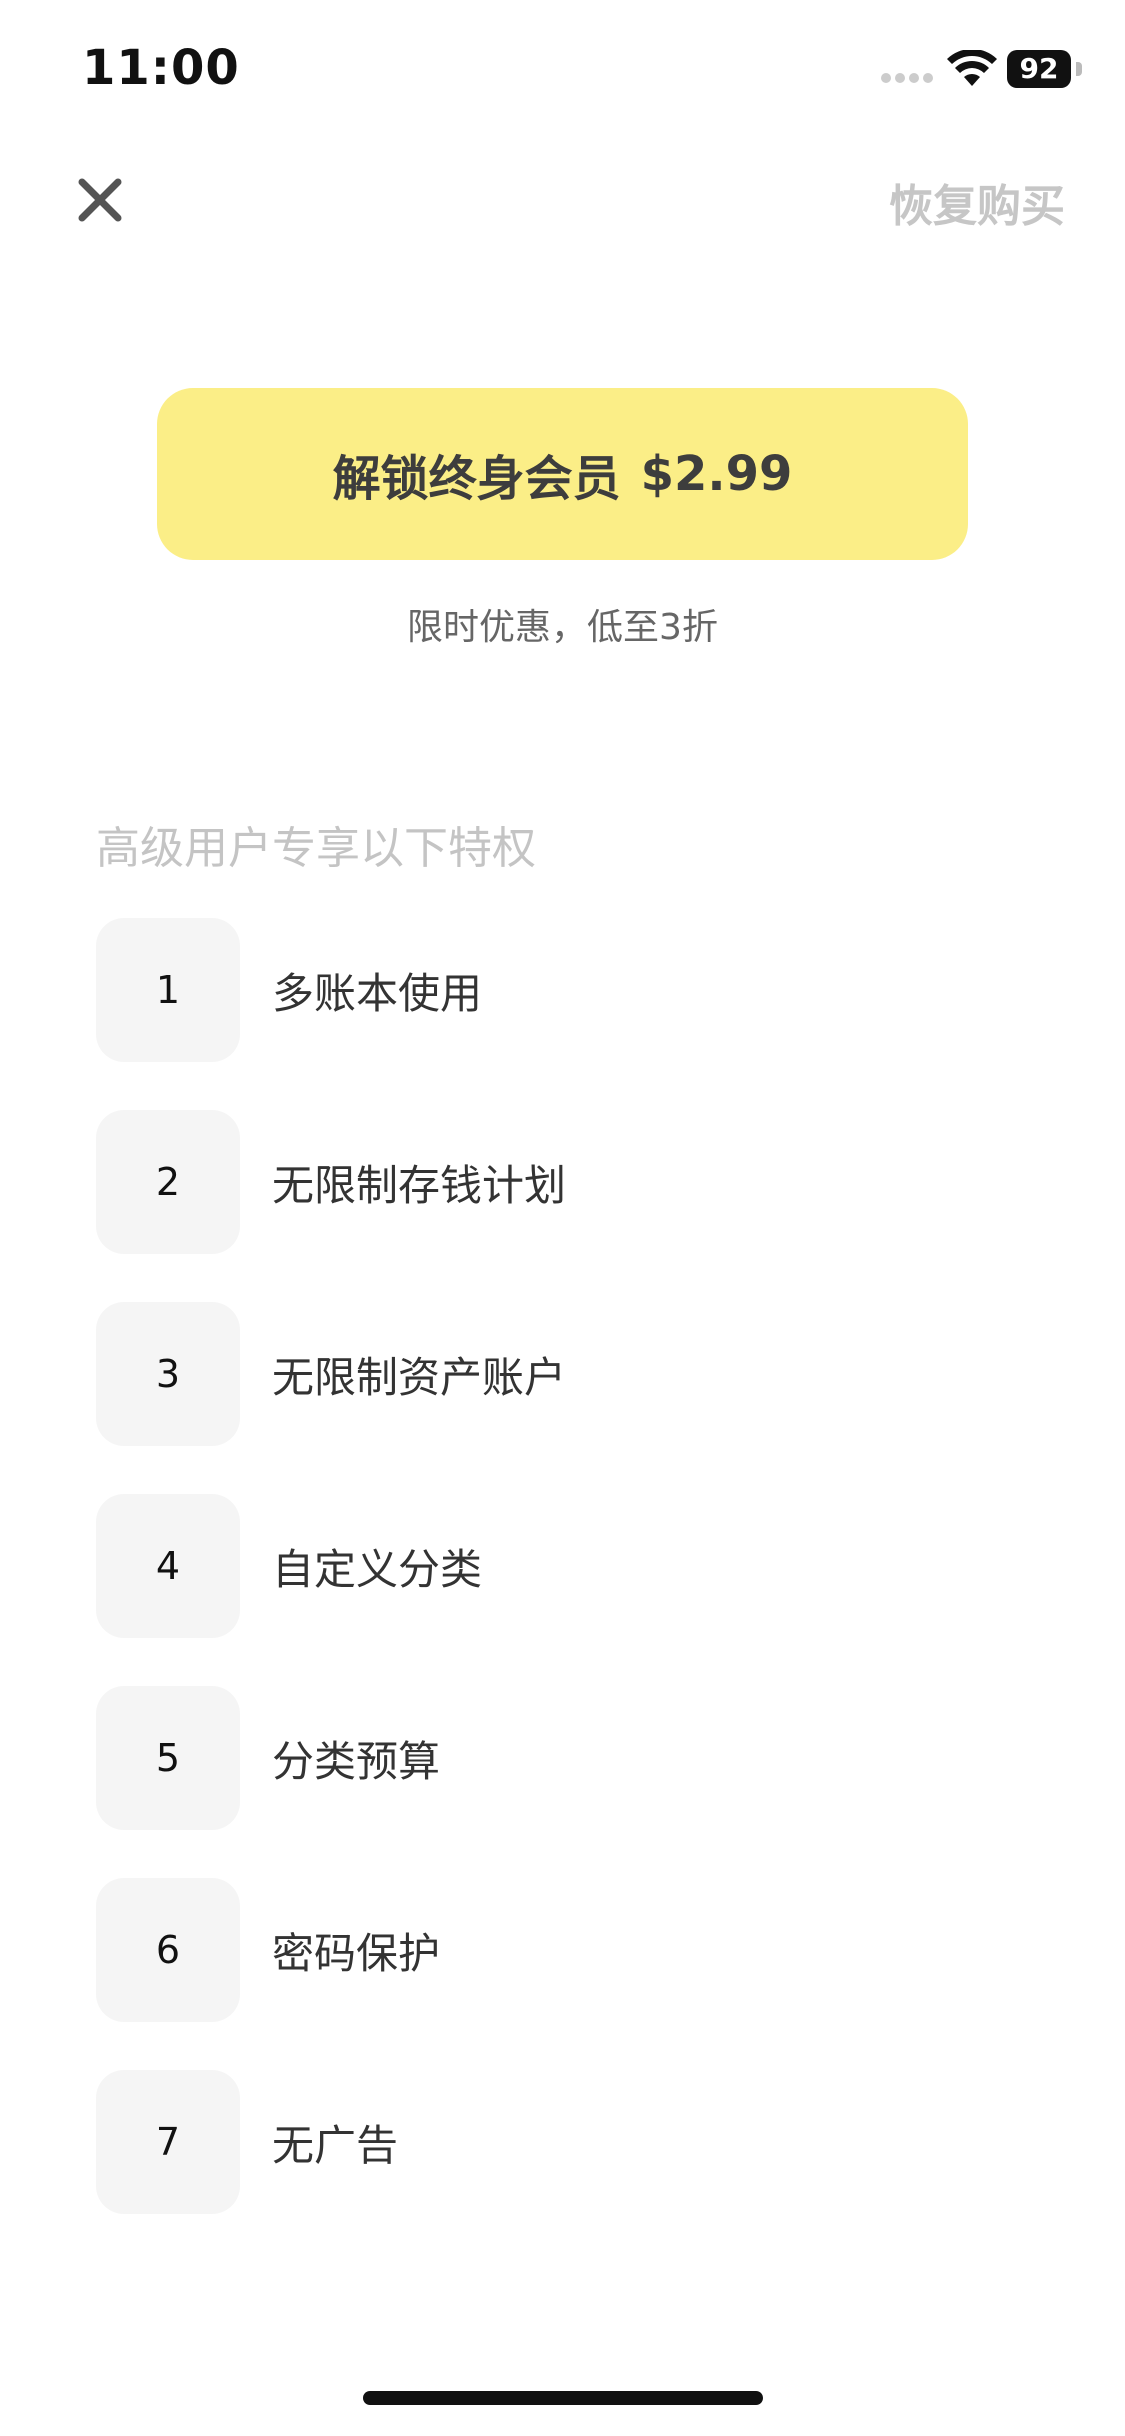 The image size is (1125, 2436). Describe the element at coordinates (377, 993) in the screenshot. I see `feature-label: 多账本使用` at that location.